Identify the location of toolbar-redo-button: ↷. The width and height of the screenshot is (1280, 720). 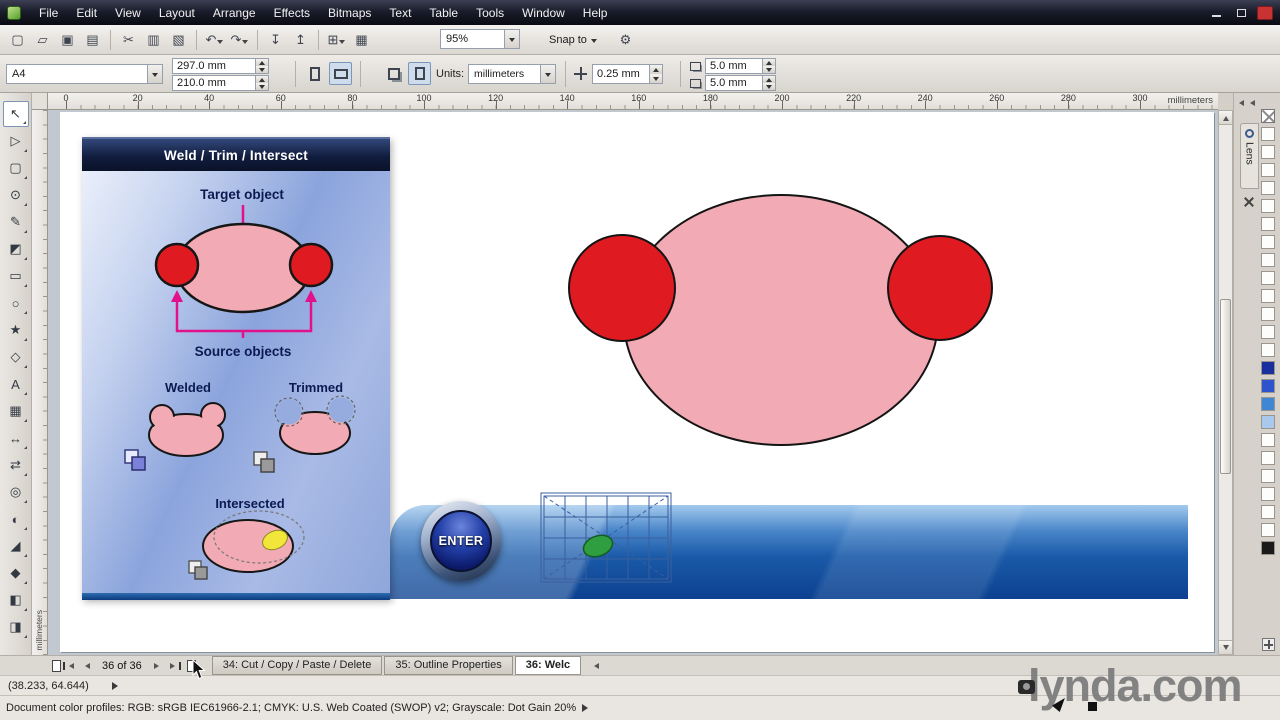
(239, 39).